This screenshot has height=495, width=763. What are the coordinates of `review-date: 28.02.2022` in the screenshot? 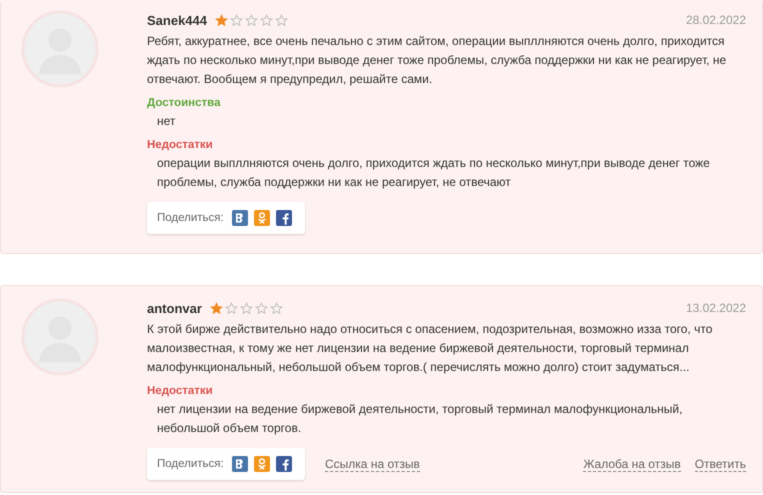 It's located at (716, 20).